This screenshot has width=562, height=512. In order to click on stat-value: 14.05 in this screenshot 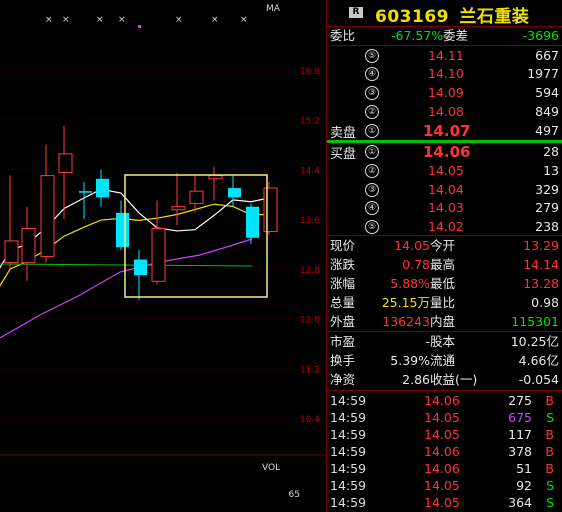, I will do `click(412, 245)`.